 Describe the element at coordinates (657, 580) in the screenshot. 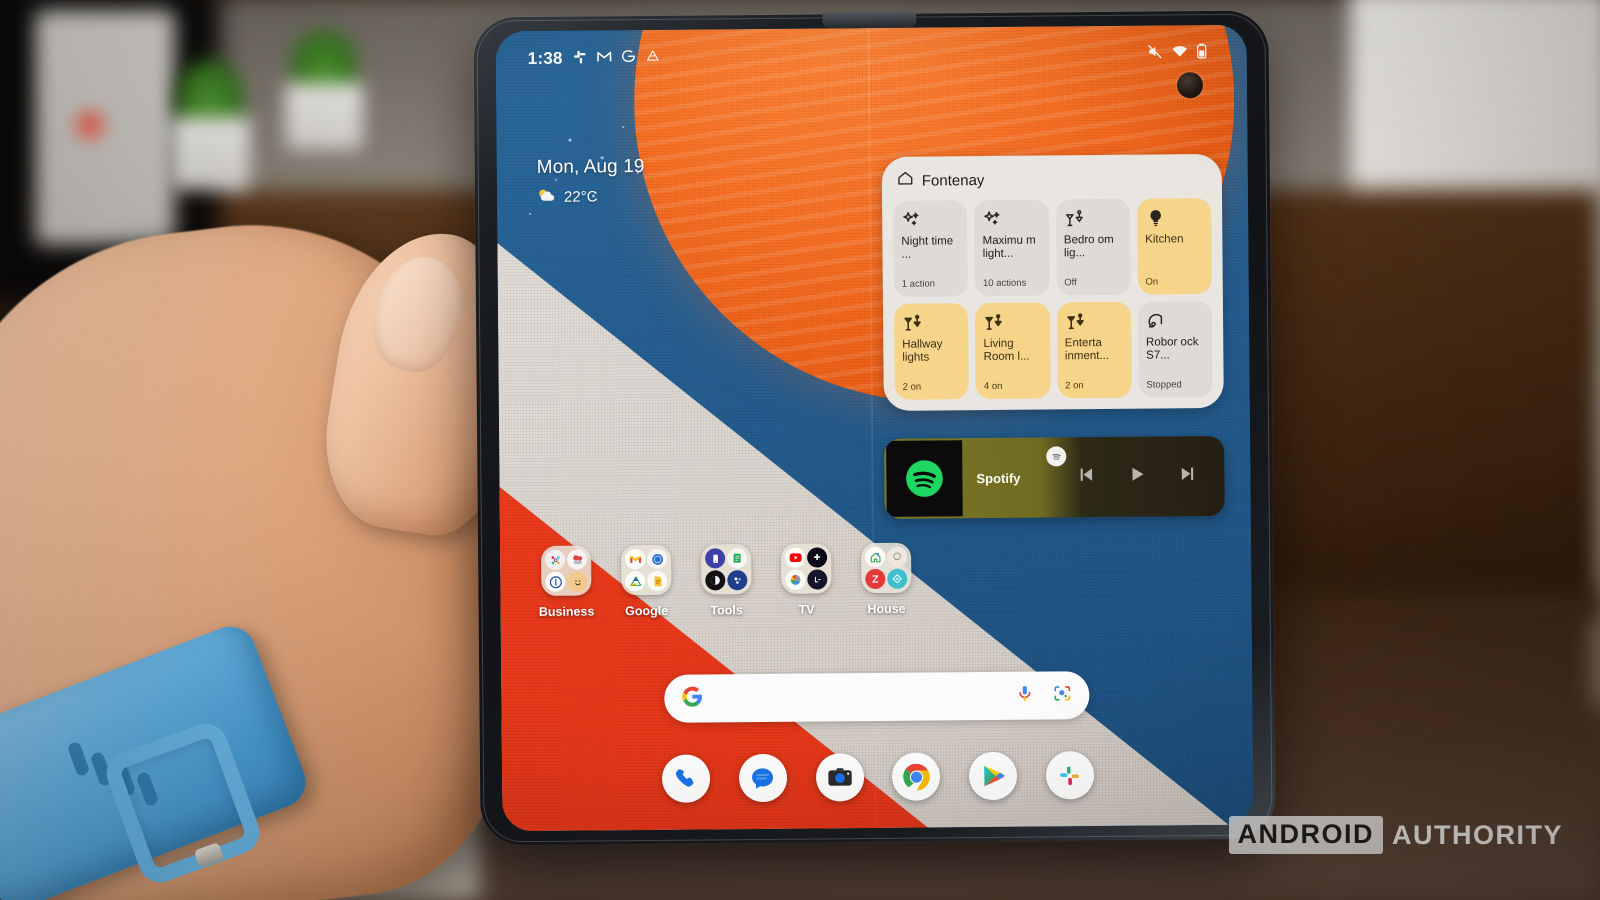

I see `keep-mini-icon` at that location.